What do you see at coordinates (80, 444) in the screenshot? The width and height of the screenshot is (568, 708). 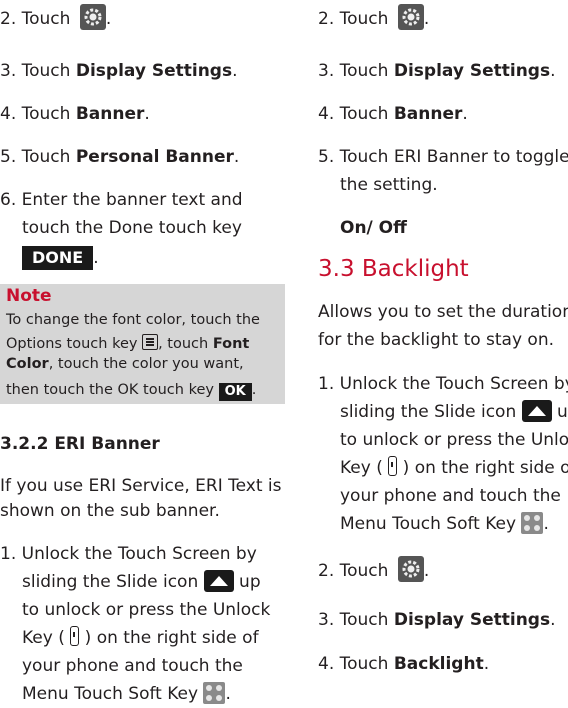 I see `section-heading: 3.2.2 ERI Banner` at bounding box center [80, 444].